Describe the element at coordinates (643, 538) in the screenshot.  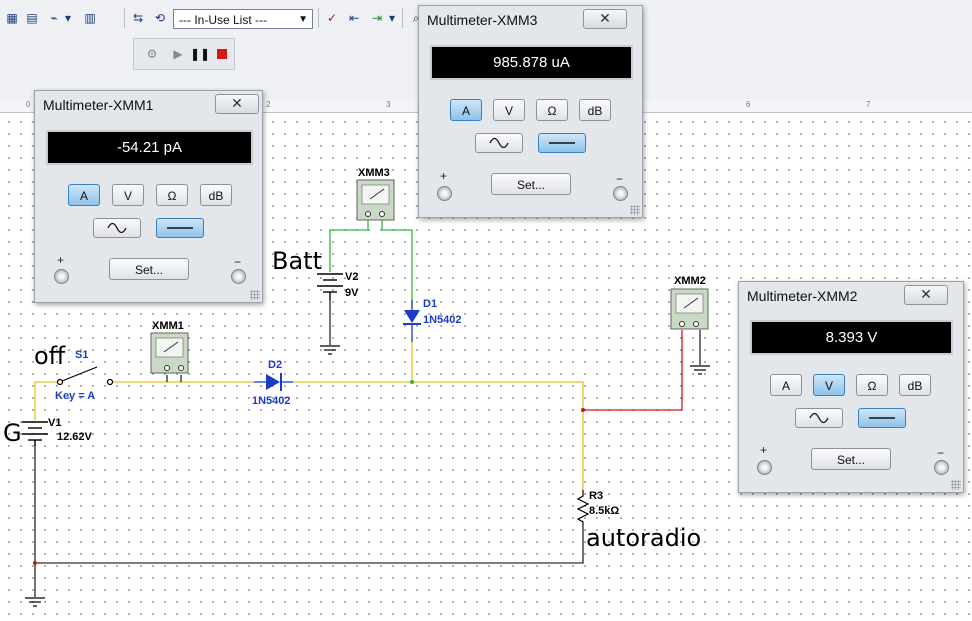
I see `r3-note: autoradio` at that location.